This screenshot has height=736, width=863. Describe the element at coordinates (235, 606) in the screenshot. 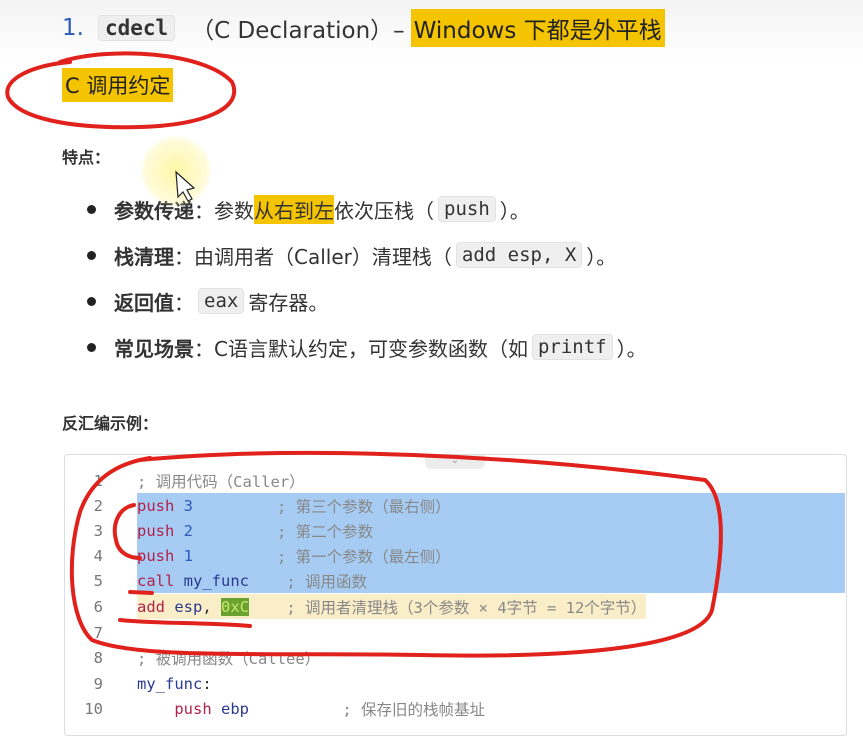

I see `code-token: 0xC` at that location.